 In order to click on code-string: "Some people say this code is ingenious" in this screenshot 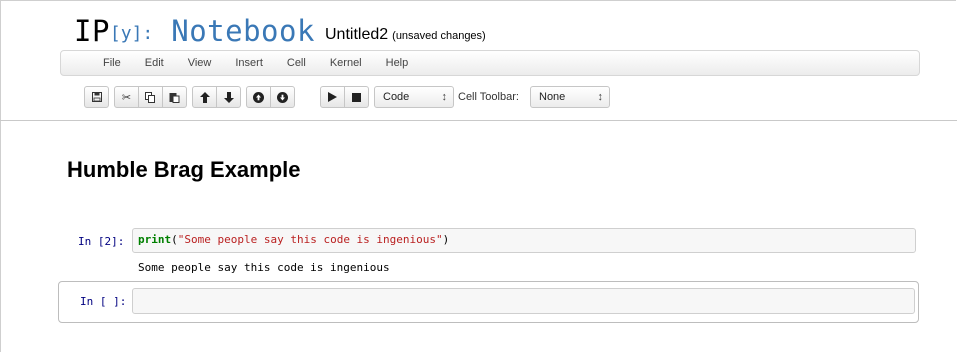, I will do `click(310, 239)`.